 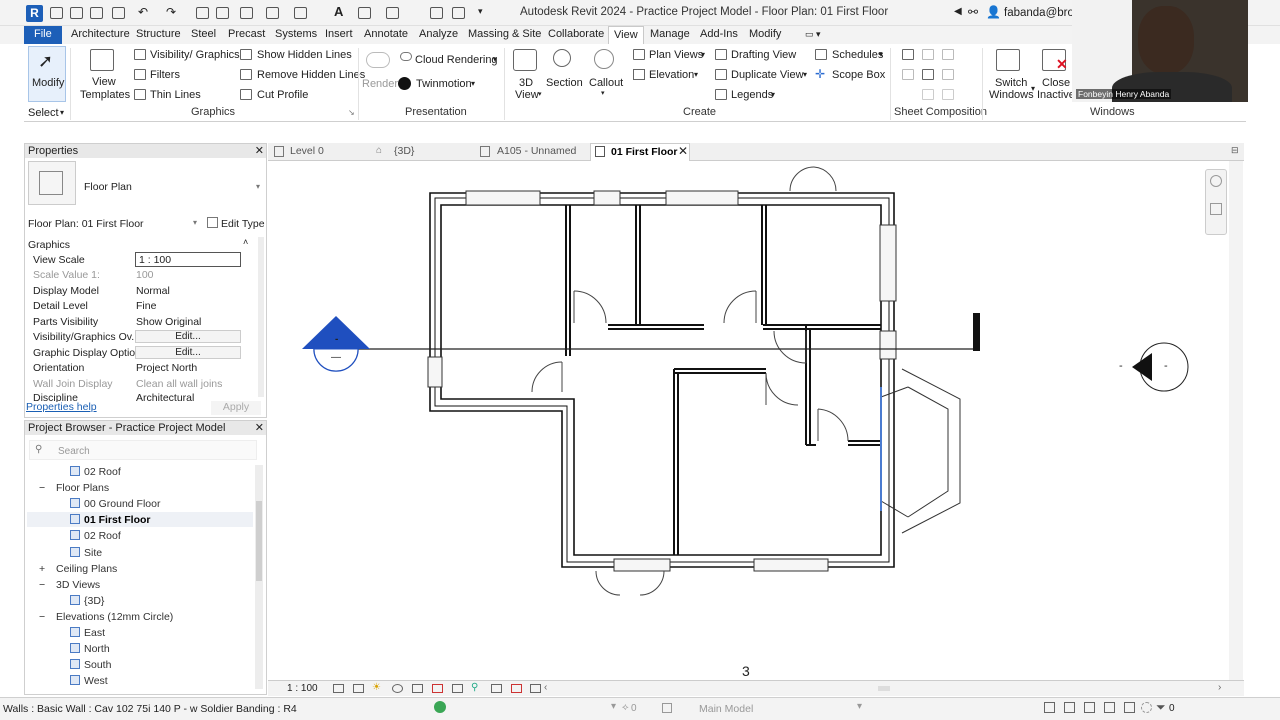 I want to click on measure-icon, so click(x=222, y=13).